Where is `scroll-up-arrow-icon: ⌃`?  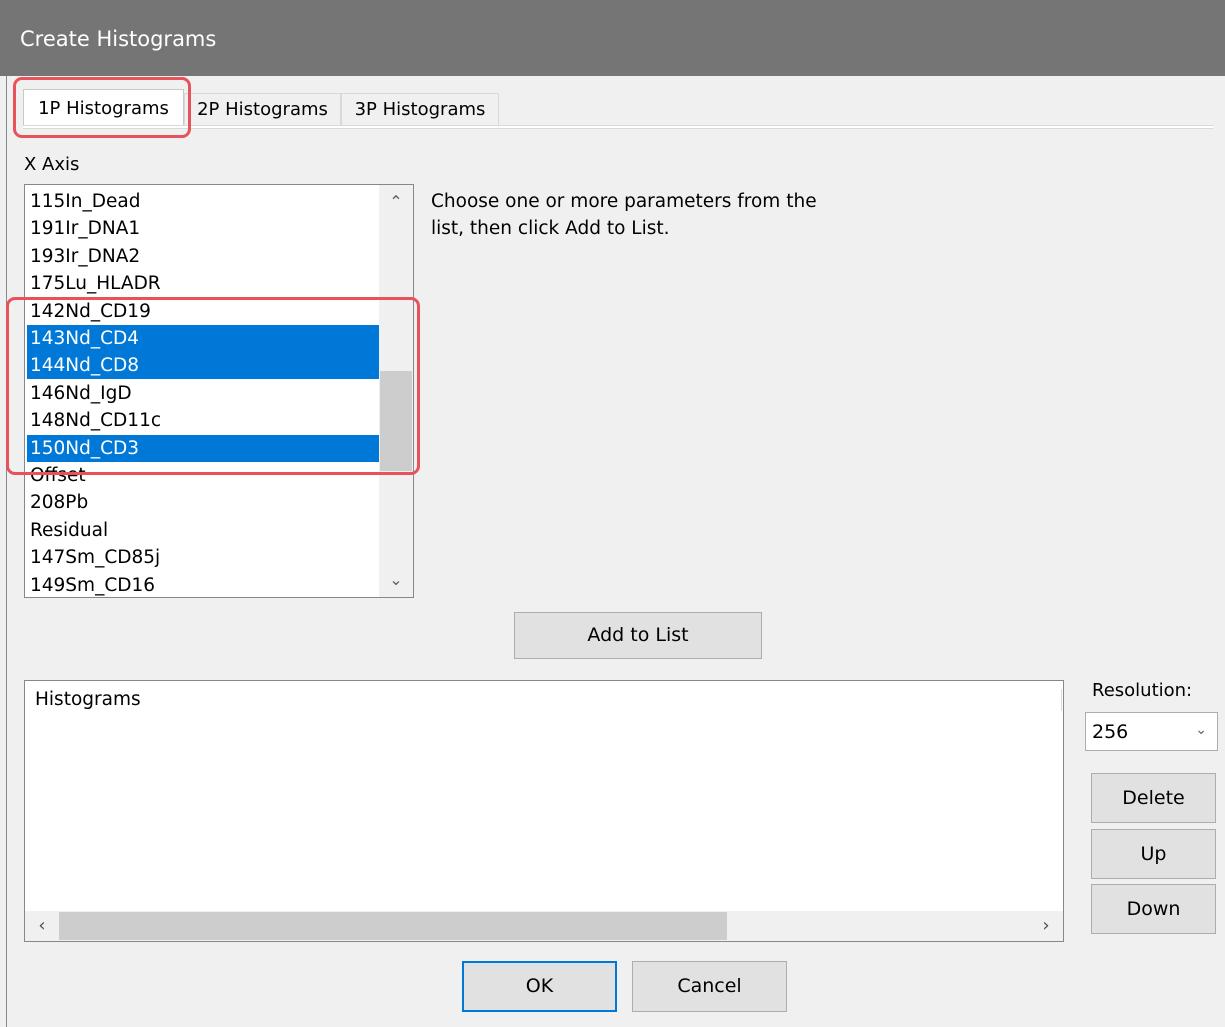 scroll-up-arrow-icon: ⌃ is located at coordinates (396, 202).